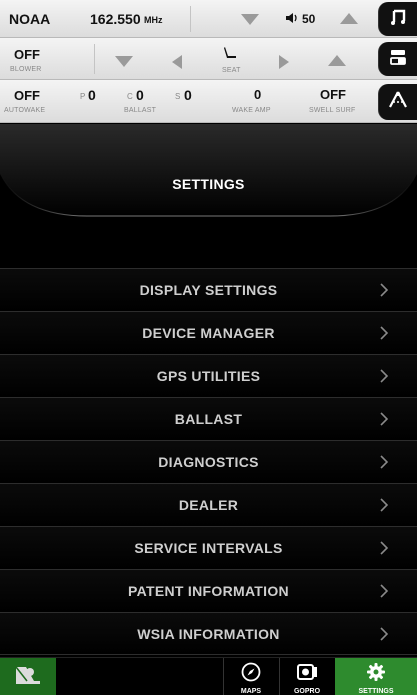  I want to click on menu-item-label: PATENT INFORMATION, so click(208, 591).